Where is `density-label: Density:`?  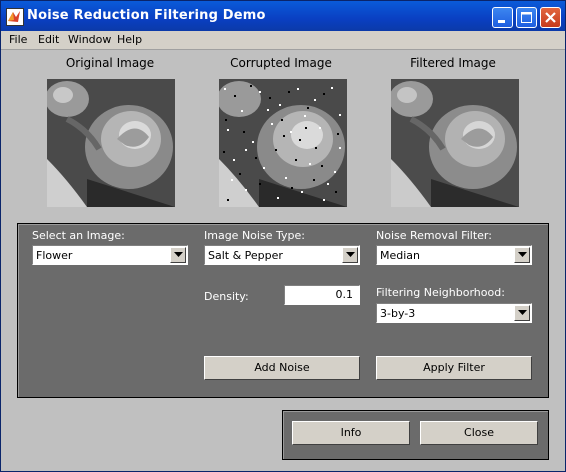
density-label: Density: is located at coordinates (226, 296).